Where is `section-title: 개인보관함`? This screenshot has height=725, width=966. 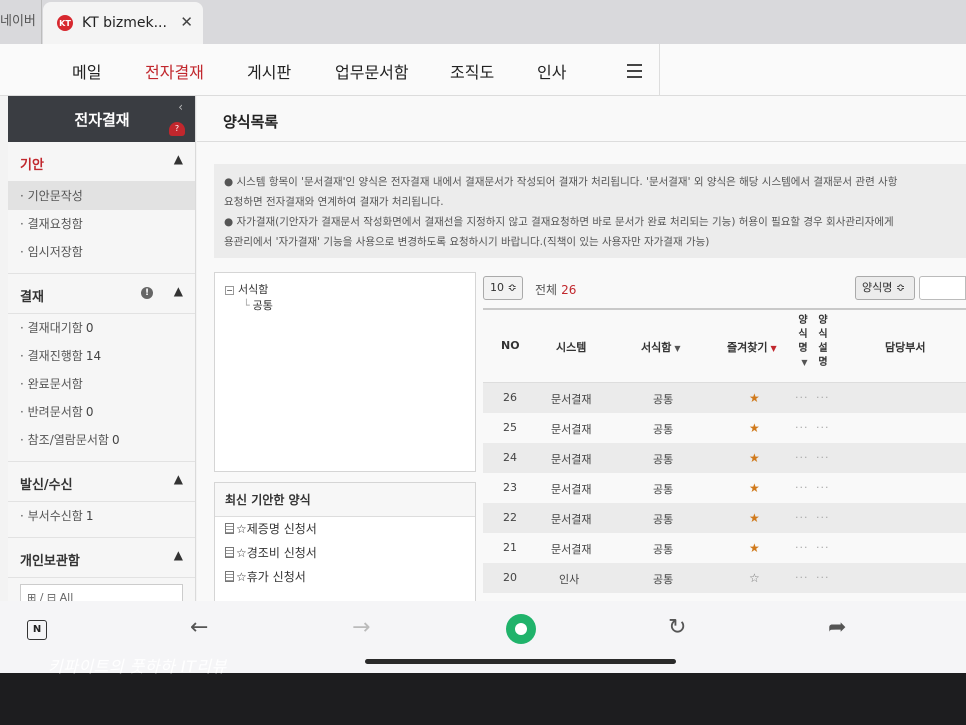
section-title: 개인보관함 is located at coordinates (50, 561).